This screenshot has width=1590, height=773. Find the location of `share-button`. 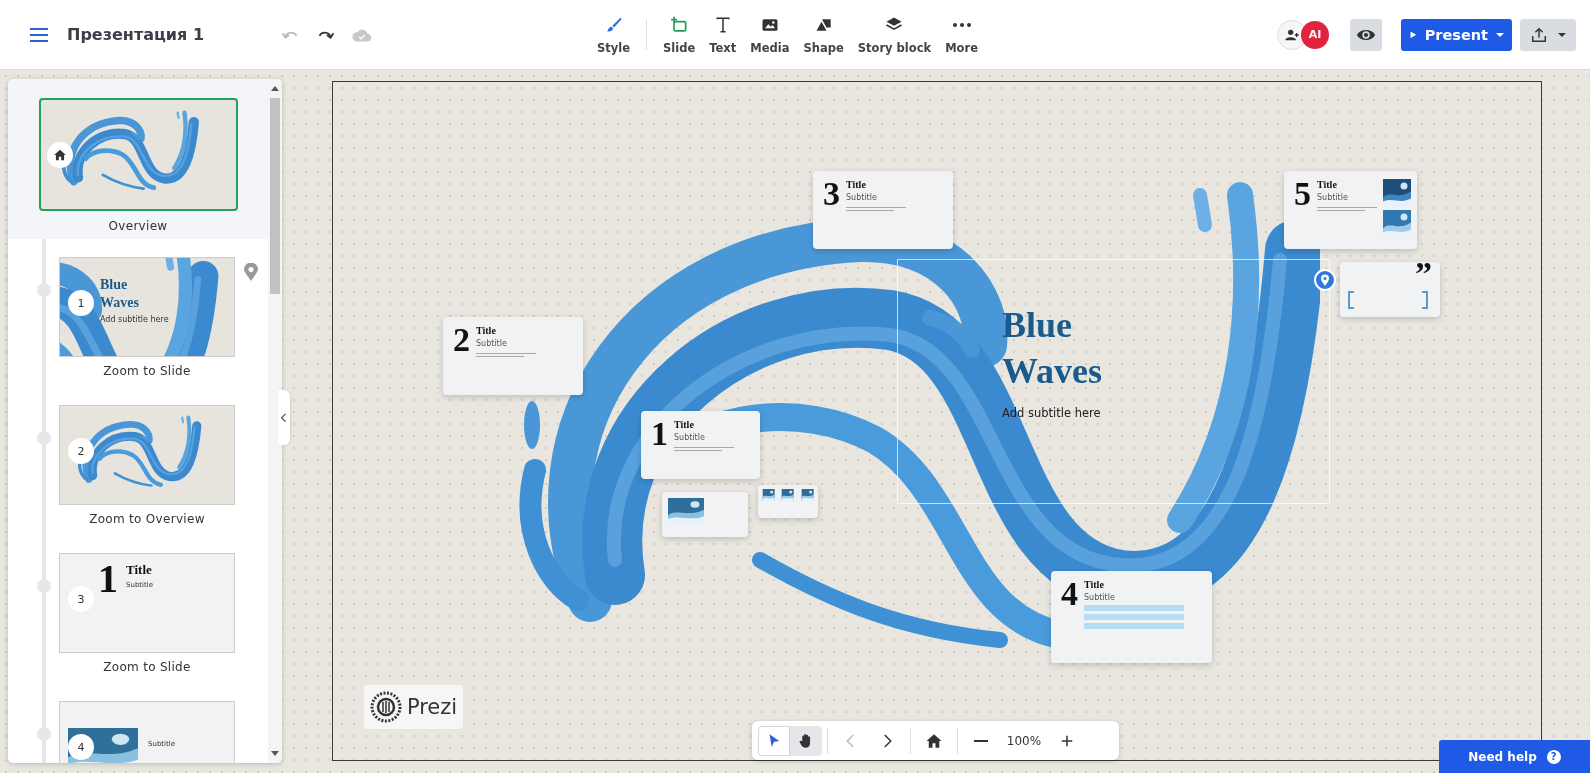

share-button is located at coordinates (1548, 34).